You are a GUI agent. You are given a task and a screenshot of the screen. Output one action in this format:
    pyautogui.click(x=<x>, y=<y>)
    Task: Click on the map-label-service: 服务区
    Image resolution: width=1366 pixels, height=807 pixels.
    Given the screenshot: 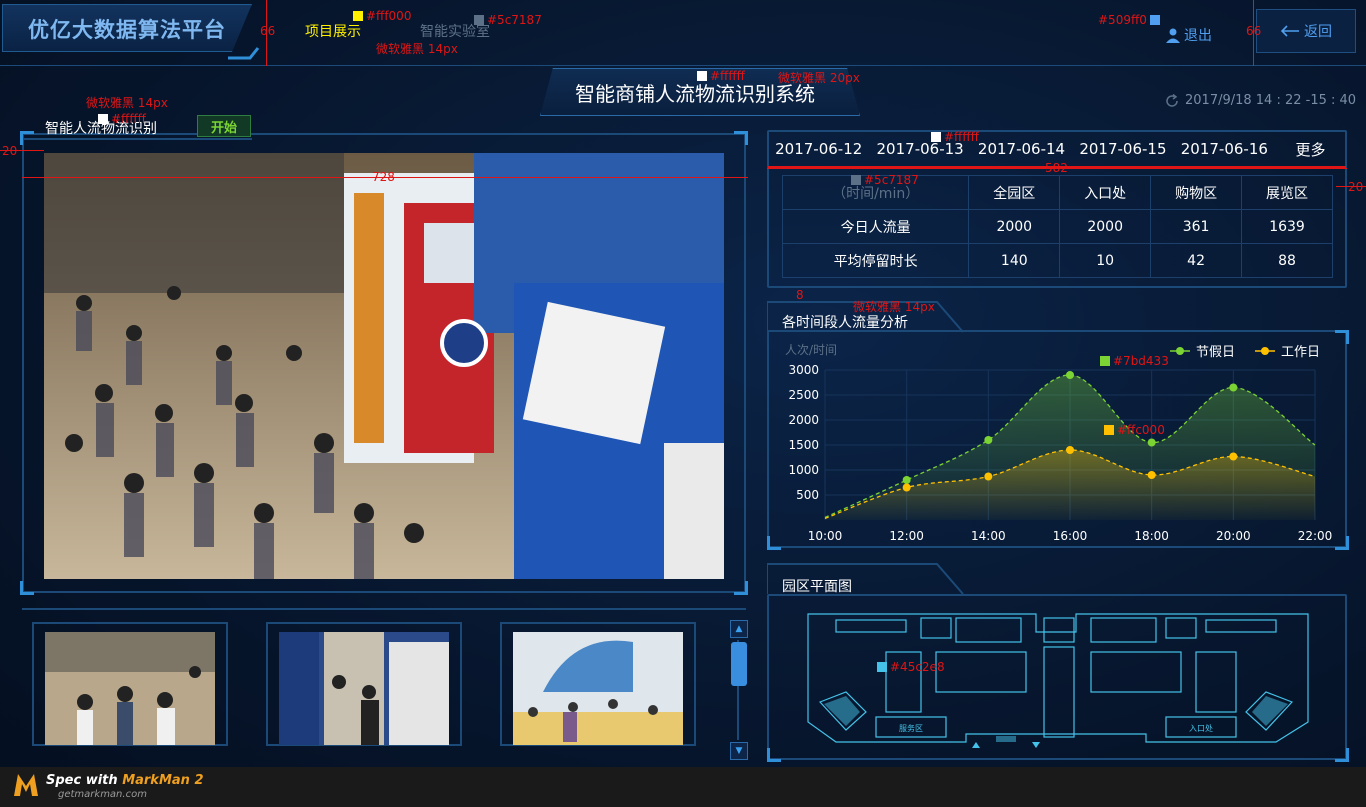 What is the action you would take?
    pyautogui.click(x=911, y=728)
    